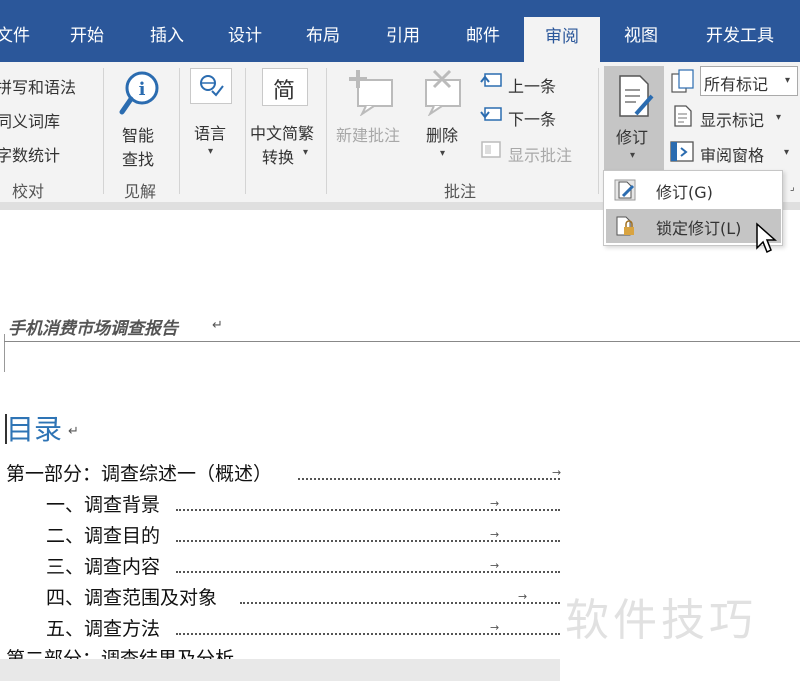 The image size is (800, 681). Describe the element at coordinates (323, 38) in the screenshot. I see `tab-layout: 布局` at that location.